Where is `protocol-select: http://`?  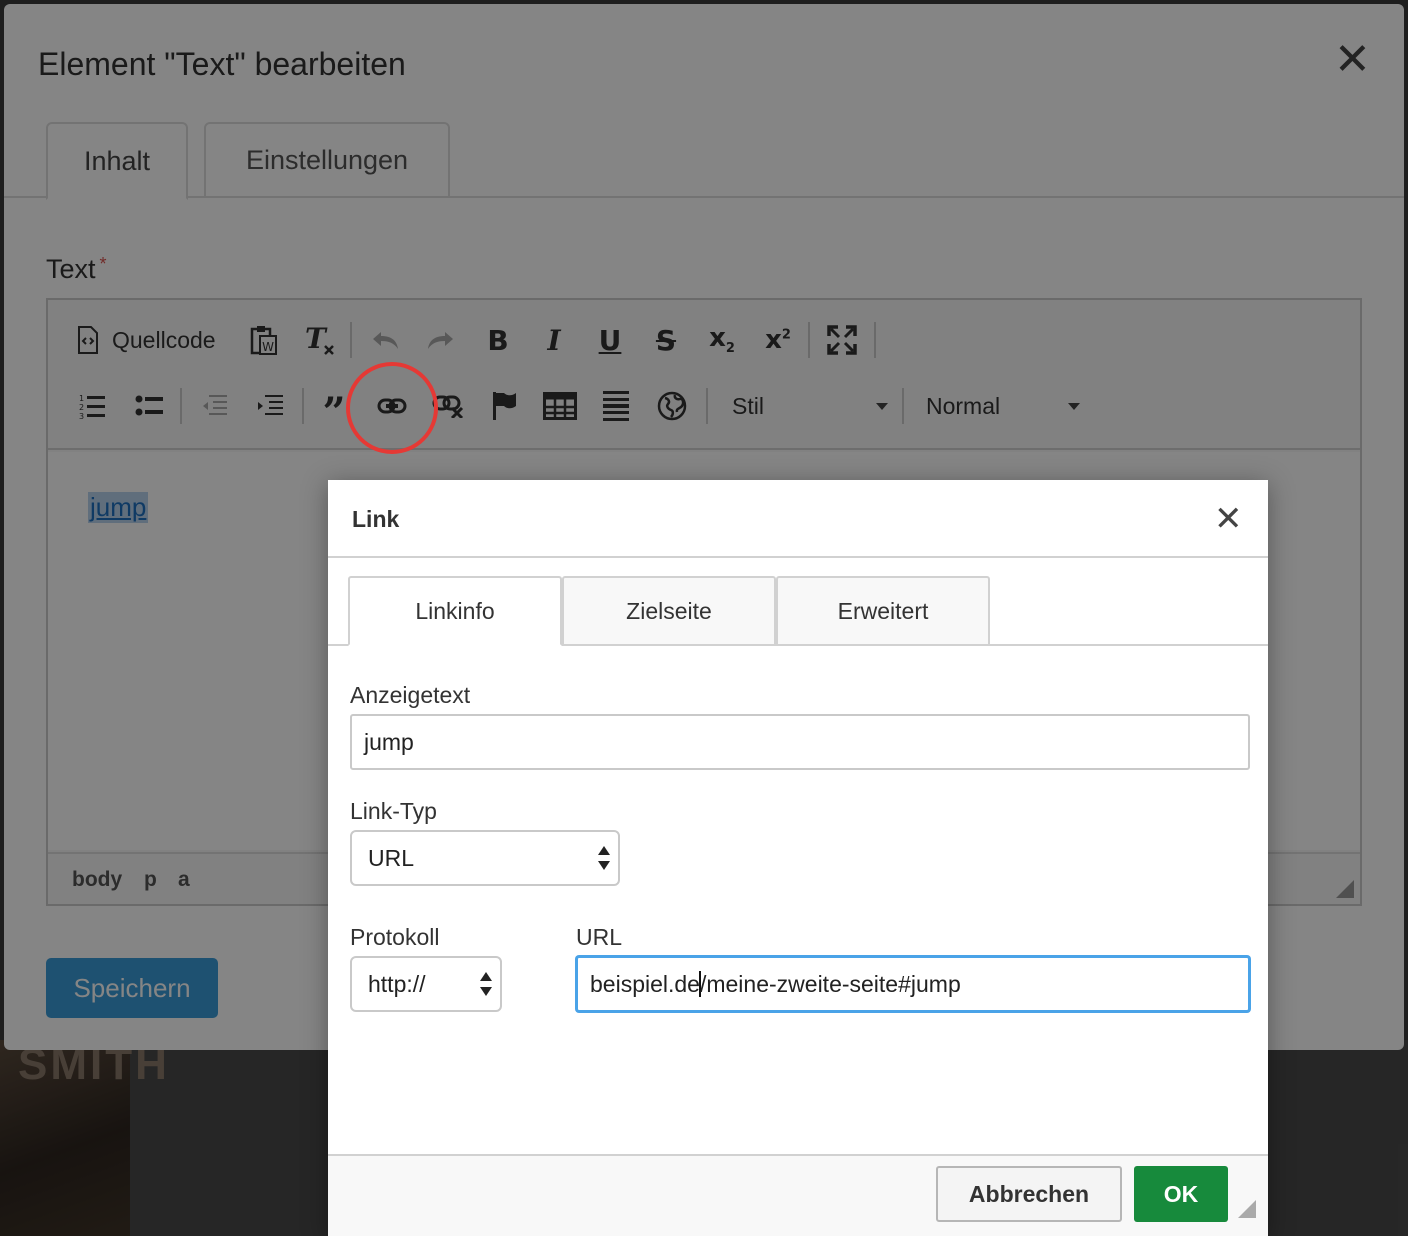
protocol-select: http:// is located at coordinates (426, 984).